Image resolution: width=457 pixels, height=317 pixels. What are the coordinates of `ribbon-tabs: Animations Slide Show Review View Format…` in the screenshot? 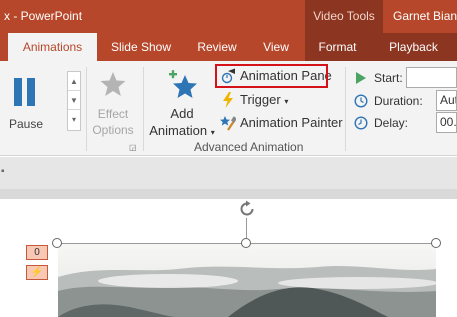 It's located at (228, 47).